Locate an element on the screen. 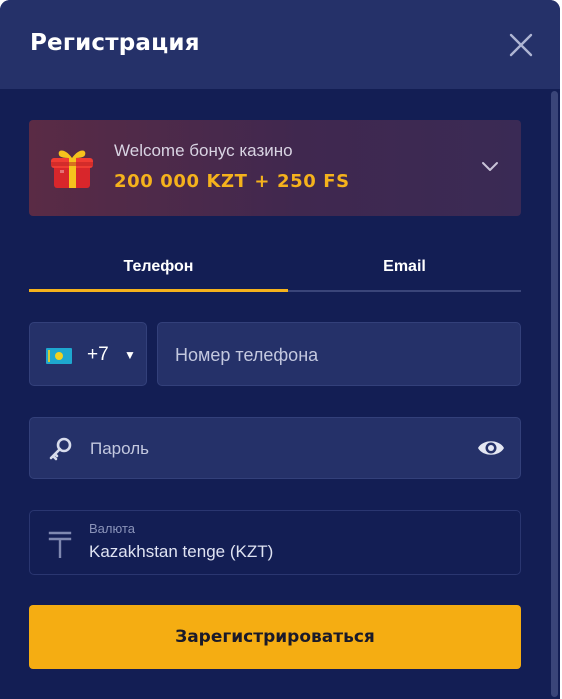  close-icon is located at coordinates (521, 45).